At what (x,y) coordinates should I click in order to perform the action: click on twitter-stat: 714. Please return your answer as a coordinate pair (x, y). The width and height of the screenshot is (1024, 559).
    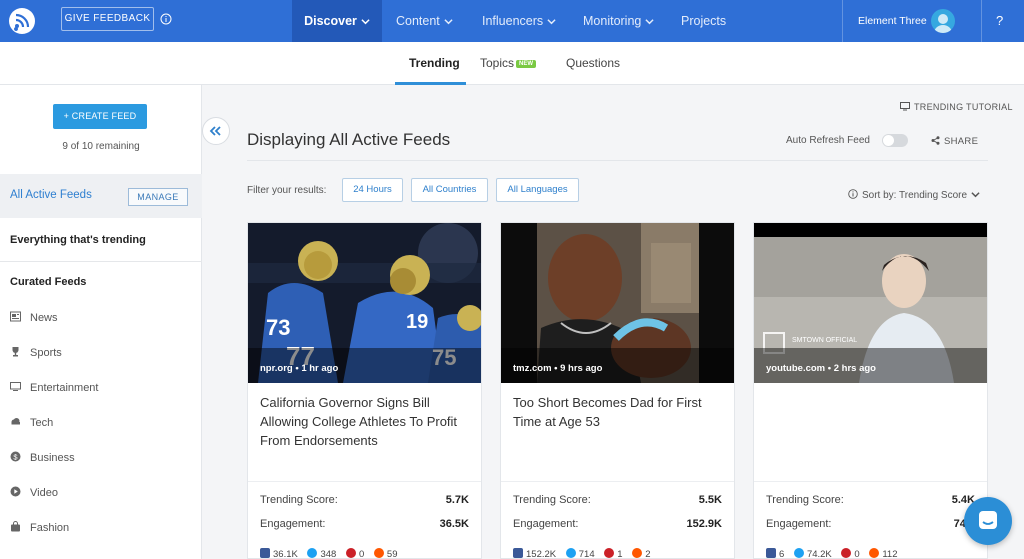
    Looking at the image, I should click on (580, 553).